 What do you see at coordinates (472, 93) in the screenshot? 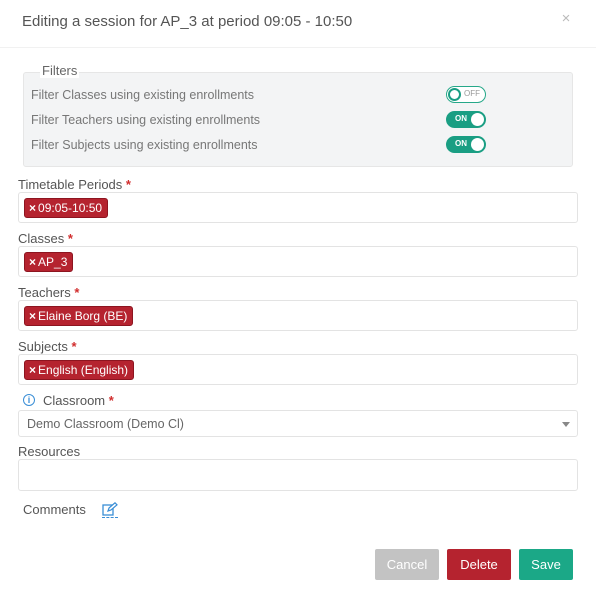
I see `toggle-state: OFF` at bounding box center [472, 93].